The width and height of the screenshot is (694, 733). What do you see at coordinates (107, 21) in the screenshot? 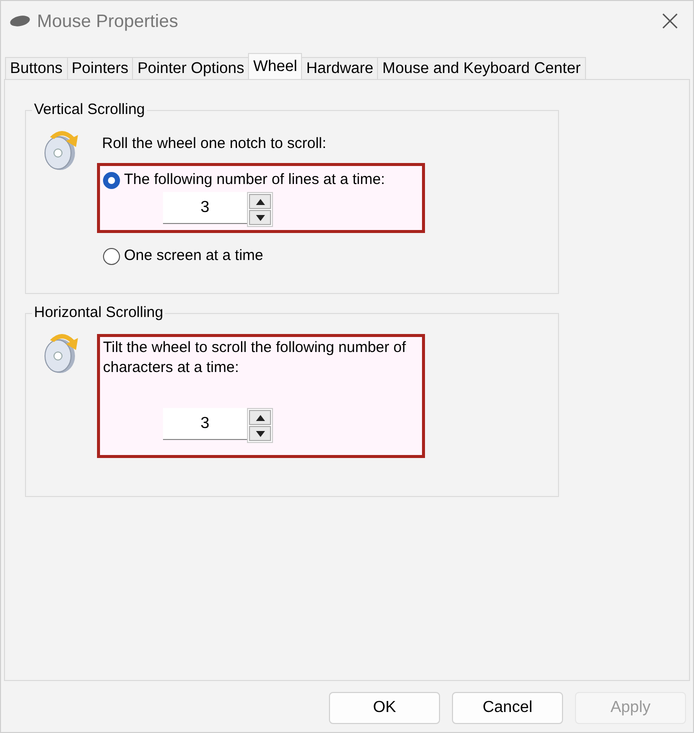
I see `window-title: Mouse Properties` at bounding box center [107, 21].